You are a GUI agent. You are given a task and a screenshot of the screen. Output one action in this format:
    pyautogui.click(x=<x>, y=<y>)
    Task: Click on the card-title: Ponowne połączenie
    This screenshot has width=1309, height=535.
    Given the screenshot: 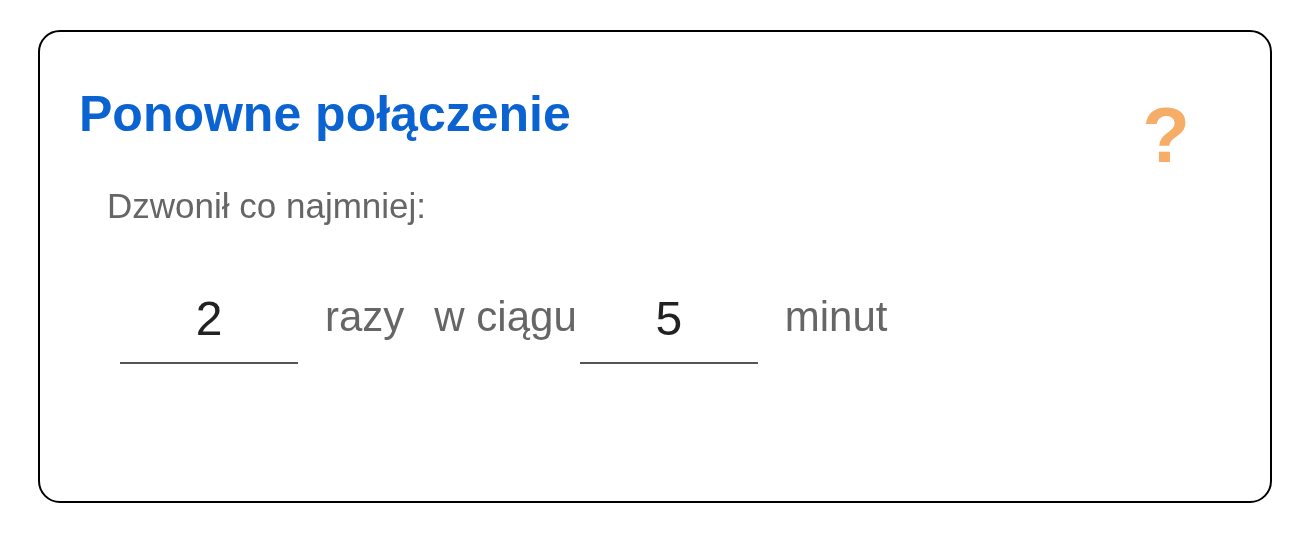 What is the action you would take?
    pyautogui.click(x=325, y=114)
    